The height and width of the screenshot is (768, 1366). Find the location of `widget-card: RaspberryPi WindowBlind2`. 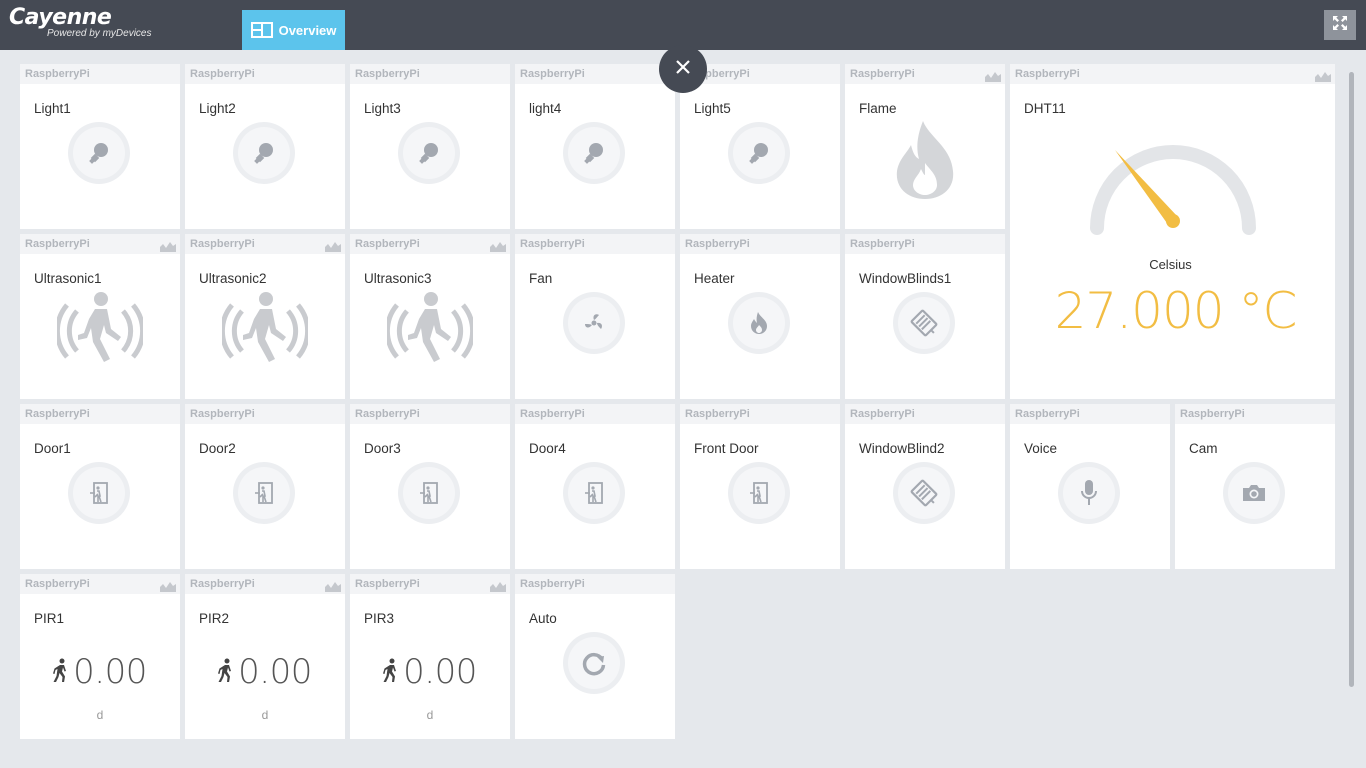

widget-card: RaspberryPi WindowBlind2 is located at coordinates (925, 486).